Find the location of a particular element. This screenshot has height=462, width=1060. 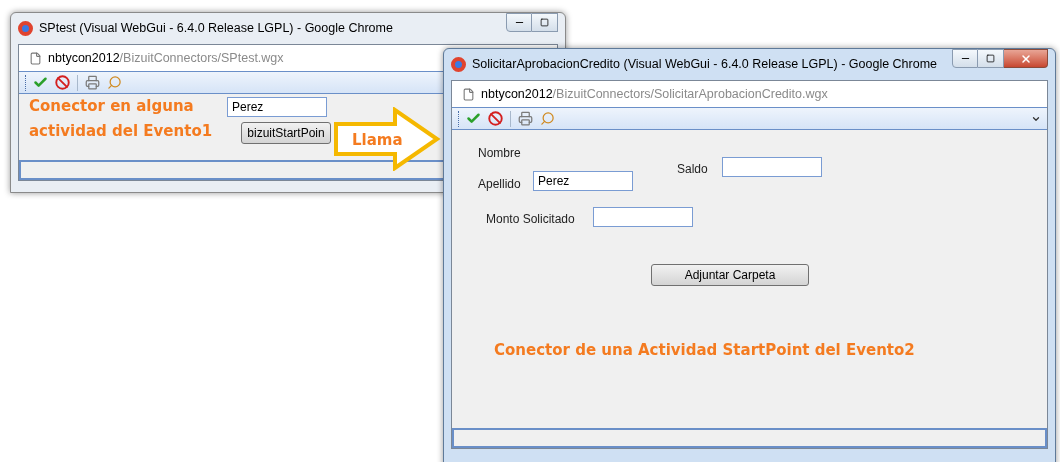

close-icon is located at coordinates (1025, 58).